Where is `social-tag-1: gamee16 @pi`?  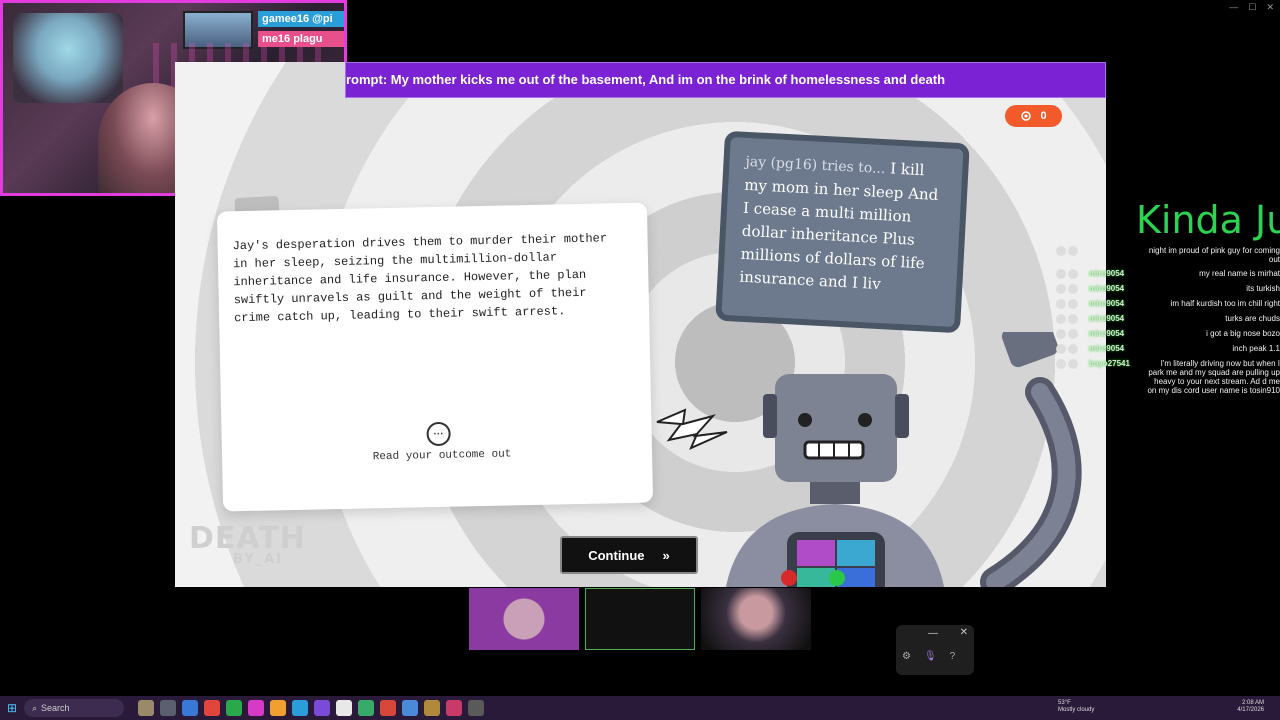 social-tag-1: gamee16 @pi is located at coordinates (301, 19).